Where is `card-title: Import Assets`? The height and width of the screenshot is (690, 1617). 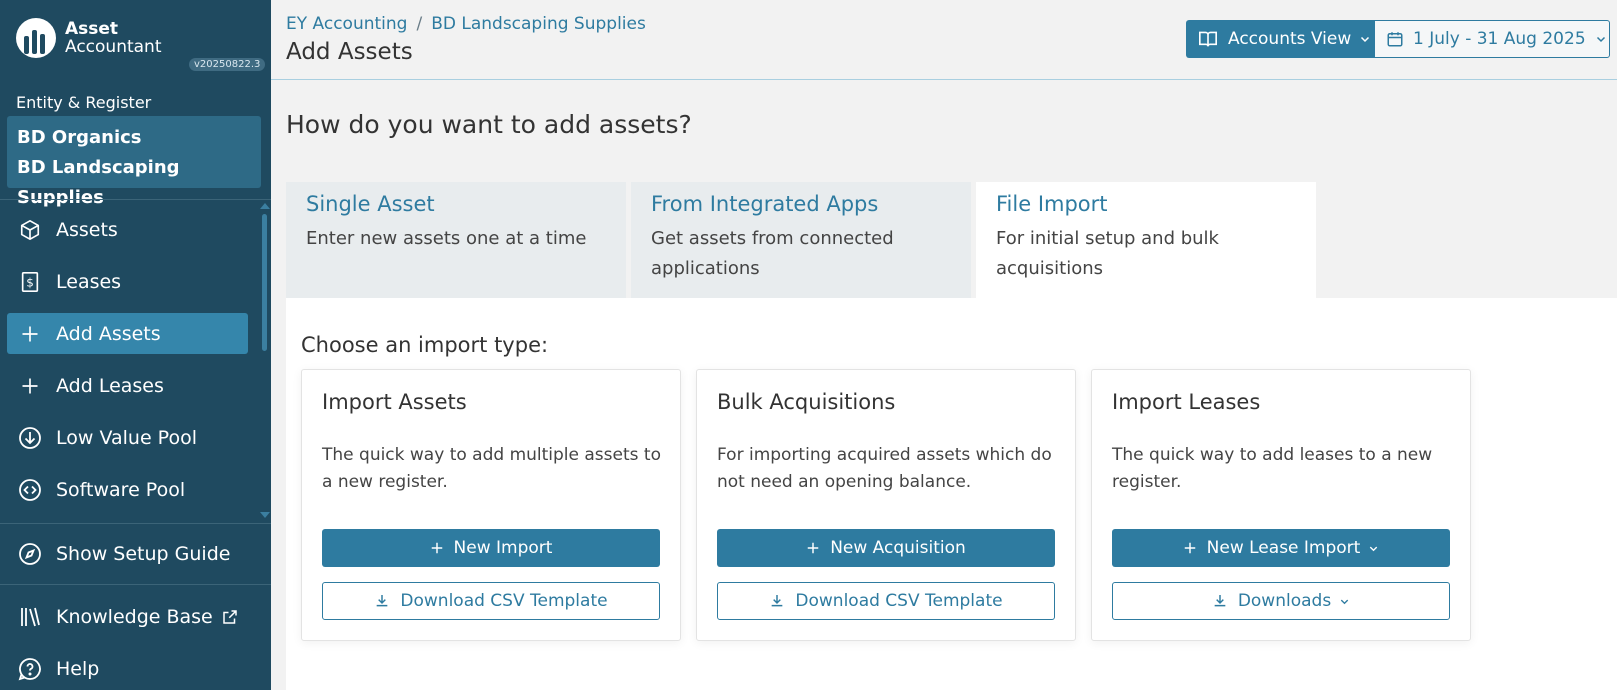
card-title: Import Assets is located at coordinates (394, 402).